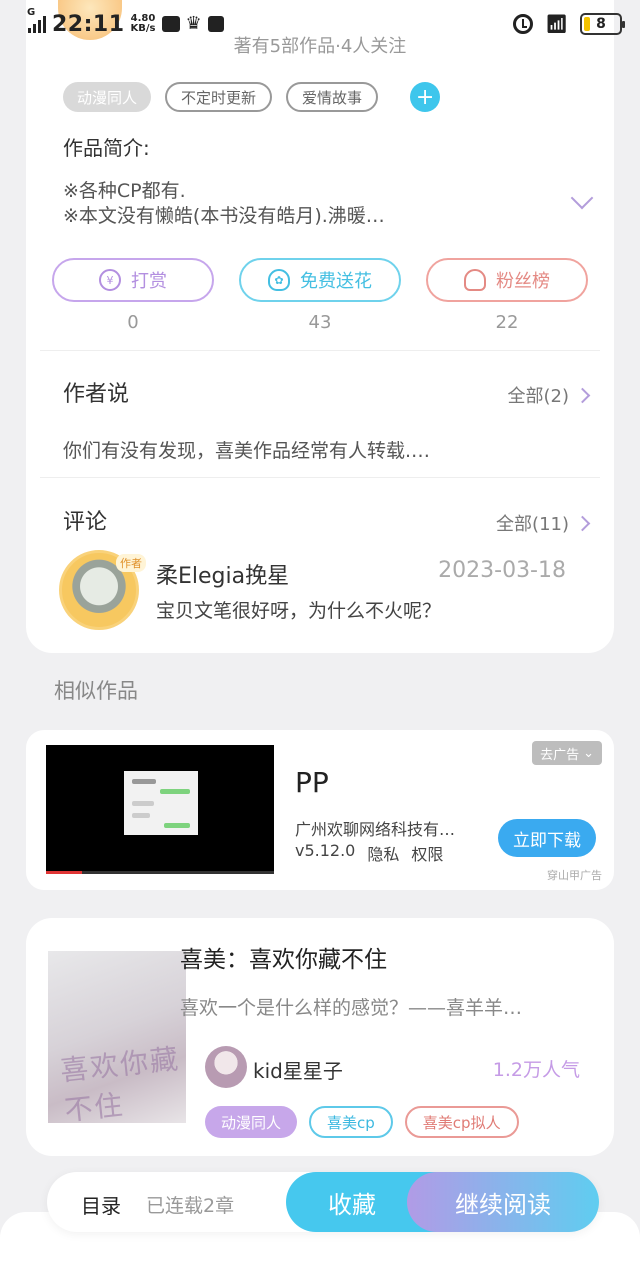 The width and height of the screenshot is (640, 1278). Describe the element at coordinates (88, 24) in the screenshot. I see `clock: 22:11` at that location.